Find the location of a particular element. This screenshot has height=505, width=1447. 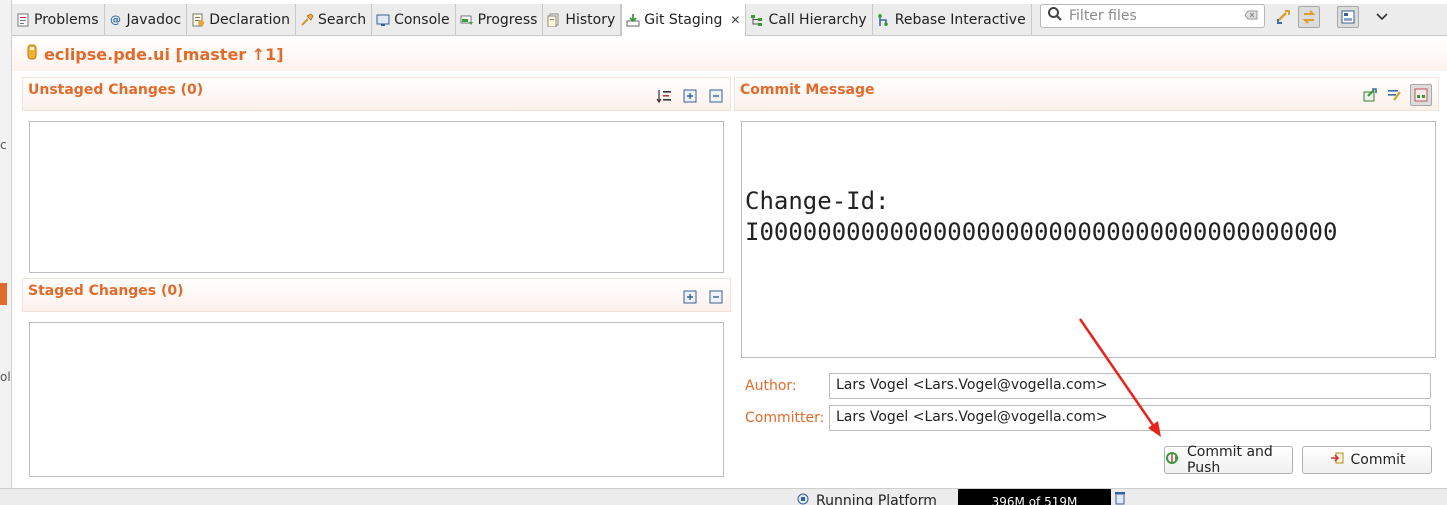

running-platform-status: Running Platform is located at coordinates (866, 498).